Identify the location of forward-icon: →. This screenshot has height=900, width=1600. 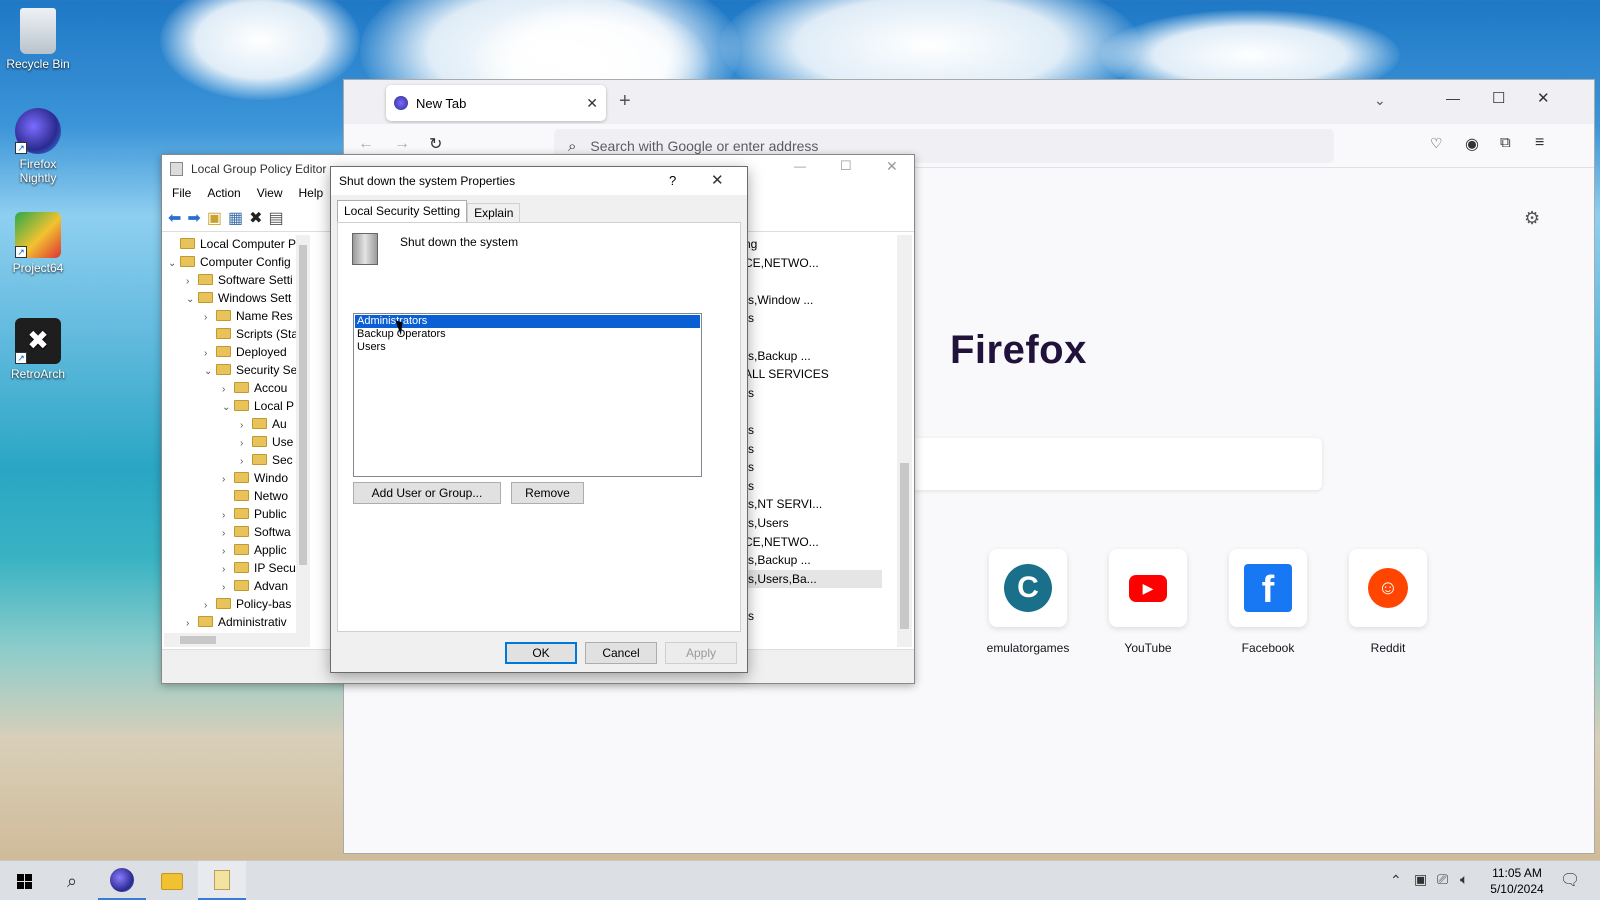
(402, 144).